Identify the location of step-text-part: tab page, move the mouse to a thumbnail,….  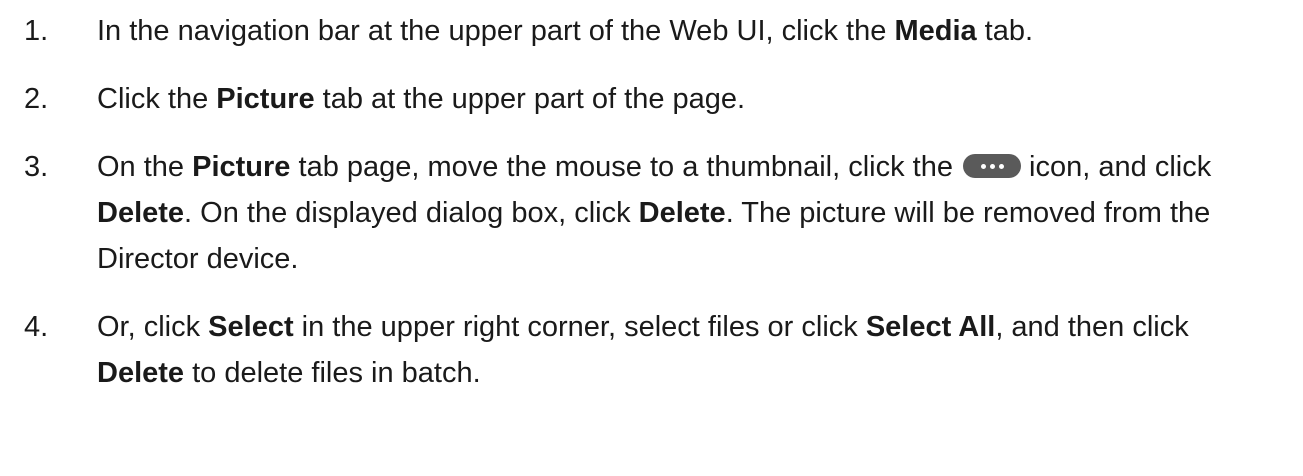
(622, 167).